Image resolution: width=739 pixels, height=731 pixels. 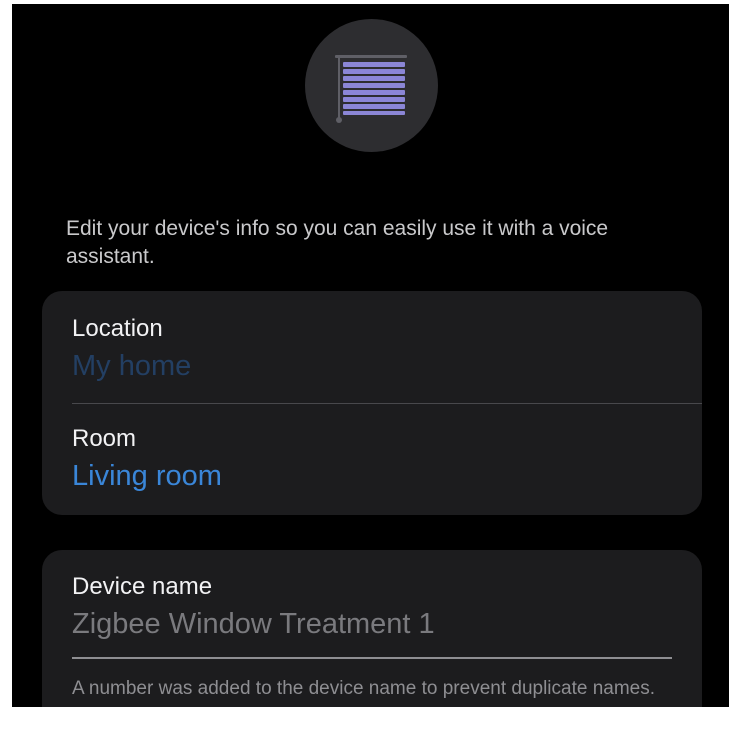 What do you see at coordinates (387, 403) in the screenshot?
I see `card-divider` at bounding box center [387, 403].